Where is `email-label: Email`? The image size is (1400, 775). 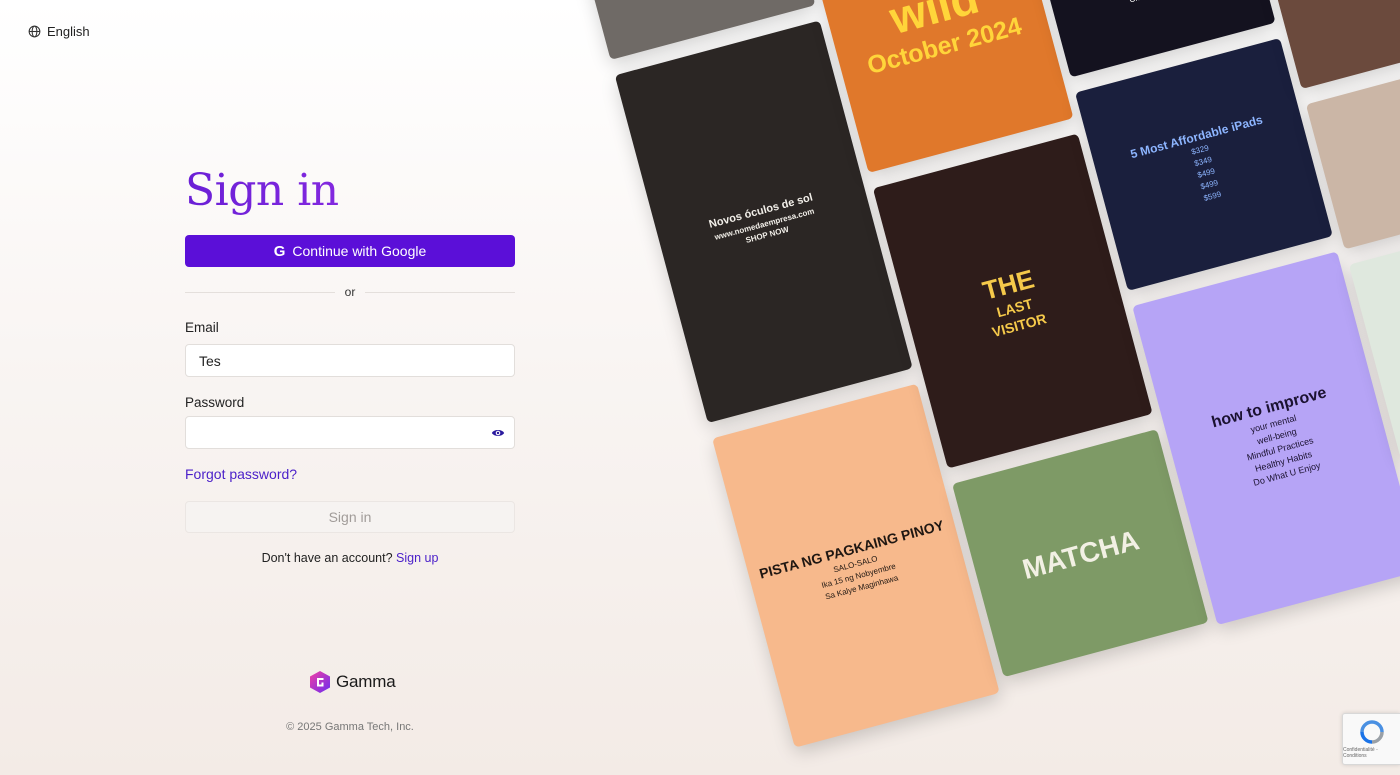 email-label: Email is located at coordinates (202, 327).